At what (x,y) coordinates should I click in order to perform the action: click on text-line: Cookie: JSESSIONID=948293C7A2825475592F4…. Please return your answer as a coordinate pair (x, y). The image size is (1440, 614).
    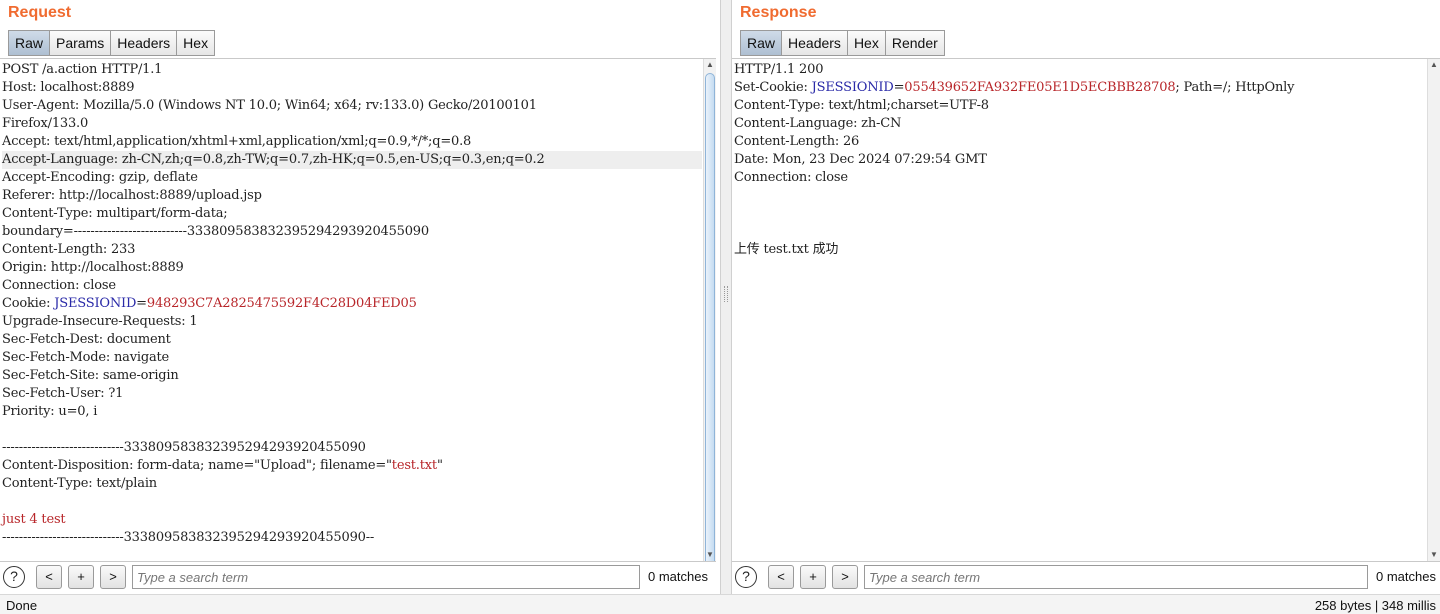
    Looking at the image, I should click on (352, 304).